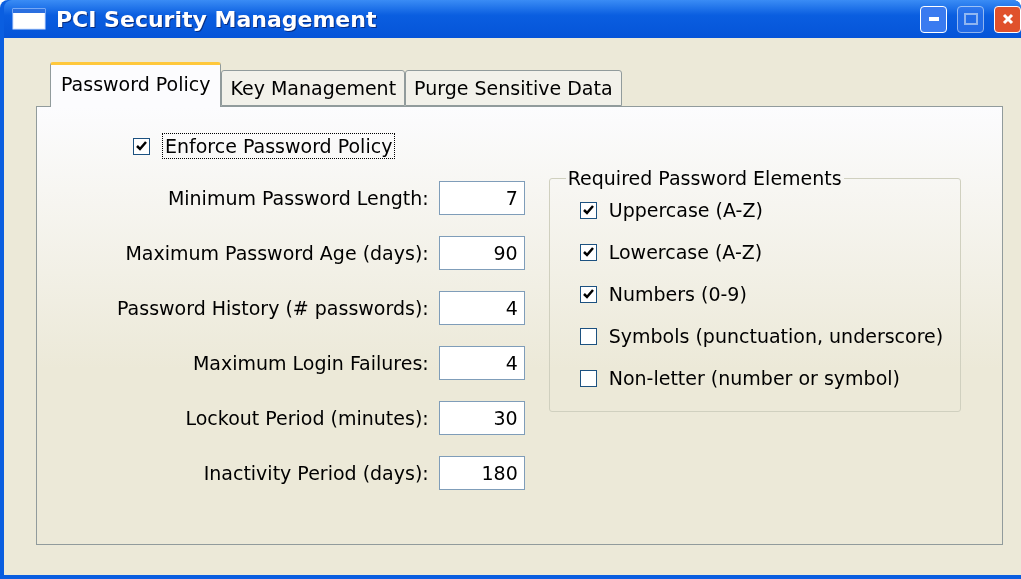  Describe the element at coordinates (29, 19) in the screenshot. I see `window-icon` at that location.